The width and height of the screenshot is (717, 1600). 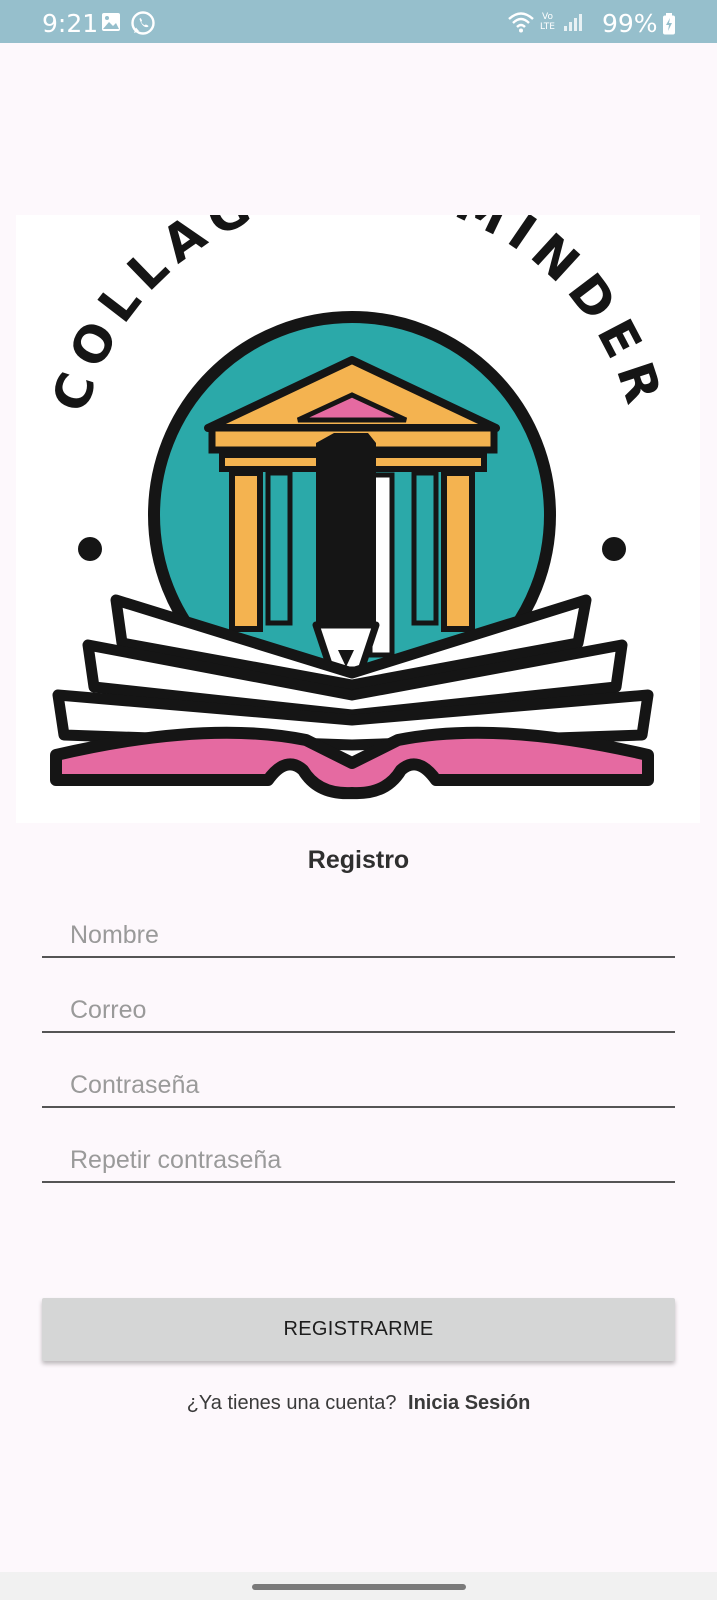 What do you see at coordinates (291, 1403) in the screenshot?
I see `login-prompt-text: ¿Ya tienes una cuenta?` at bounding box center [291, 1403].